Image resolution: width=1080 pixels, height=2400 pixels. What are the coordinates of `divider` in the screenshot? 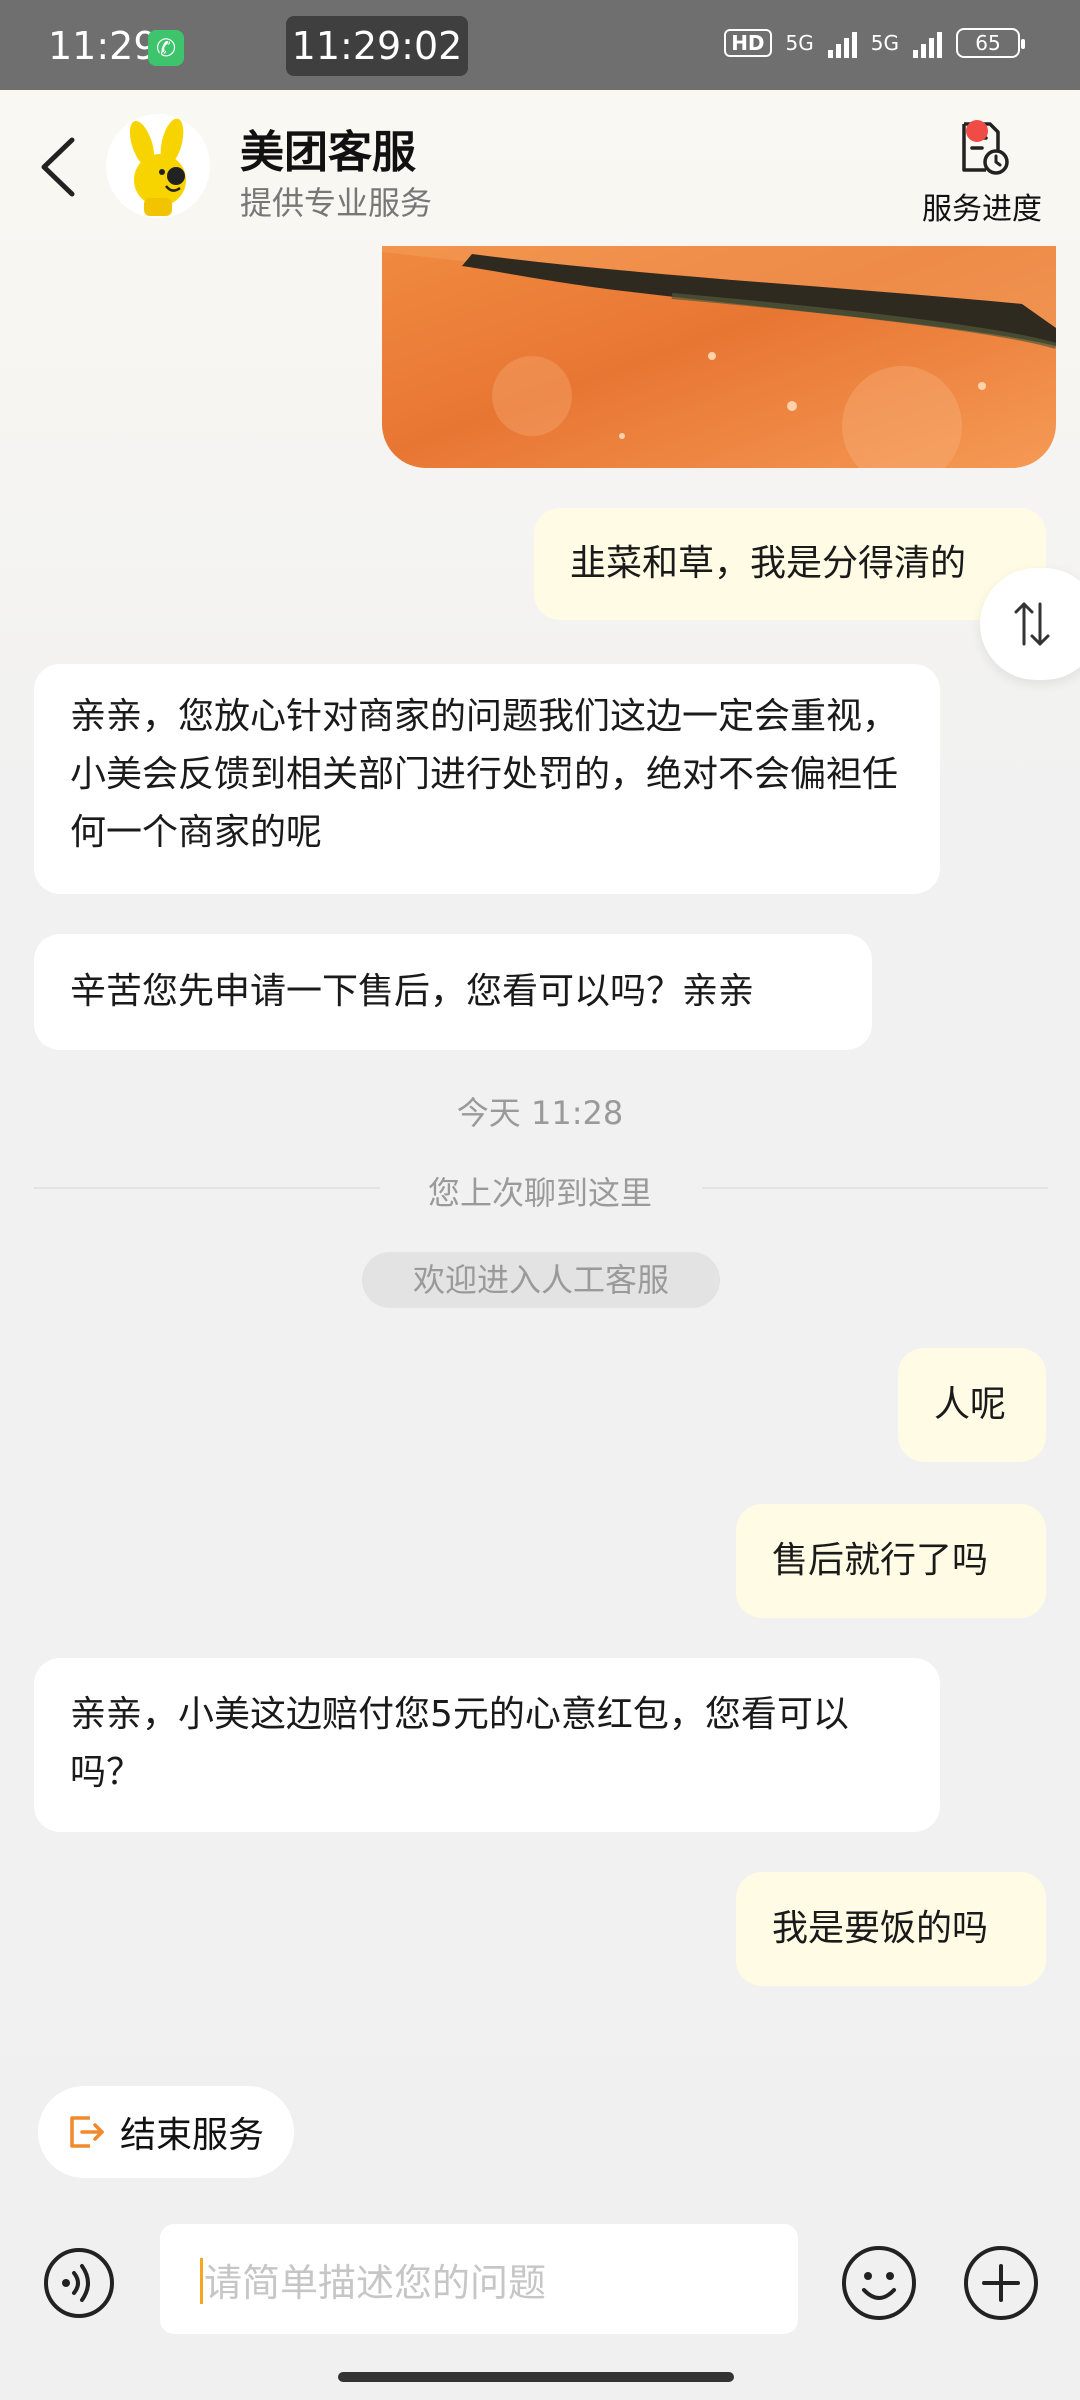 It's located at (875, 1188).